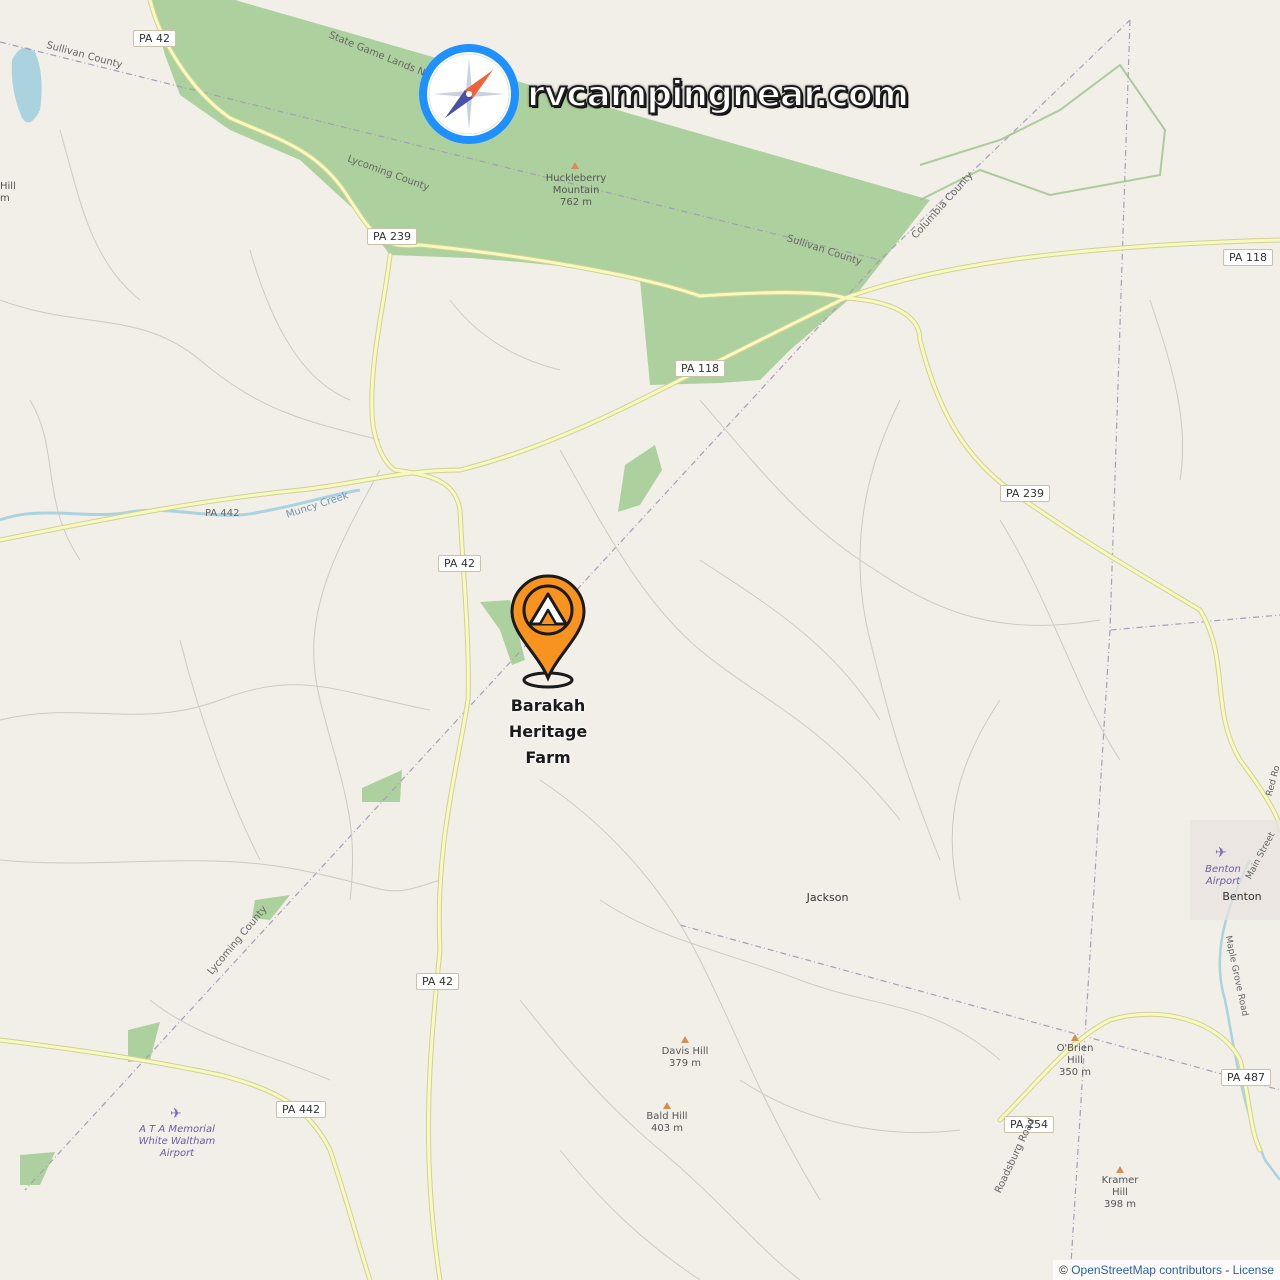 This screenshot has width=1280, height=1280. What do you see at coordinates (666, 1128) in the screenshot?
I see `peak-elevation: 403 m` at bounding box center [666, 1128].